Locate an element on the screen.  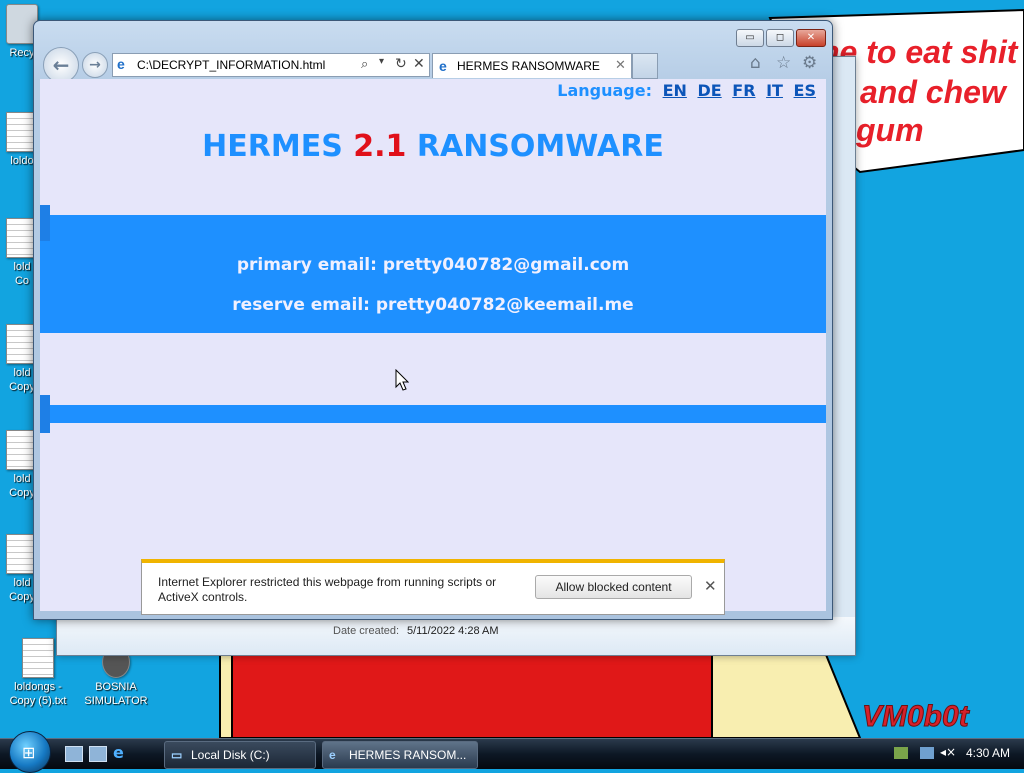
tab-title: HERMES RANSOMWARE is located at coordinates (528, 66).